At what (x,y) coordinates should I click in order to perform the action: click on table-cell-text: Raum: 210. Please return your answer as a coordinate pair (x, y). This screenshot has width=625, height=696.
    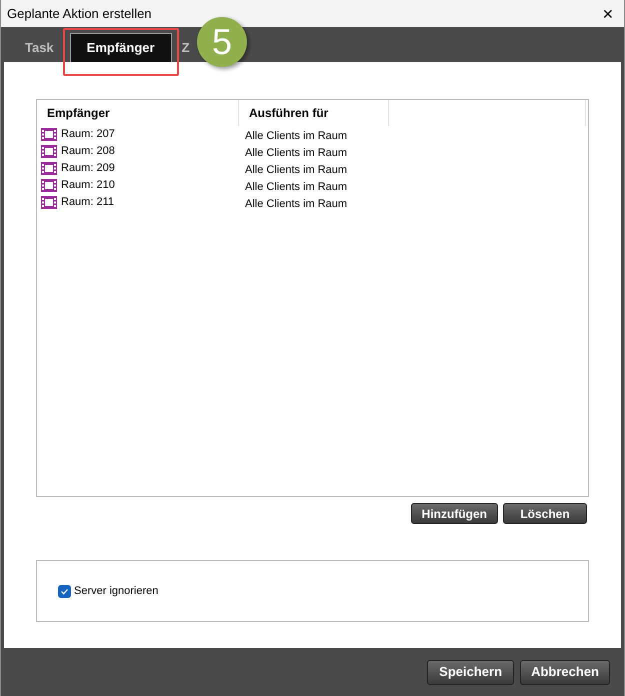
    Looking at the image, I should click on (88, 186).